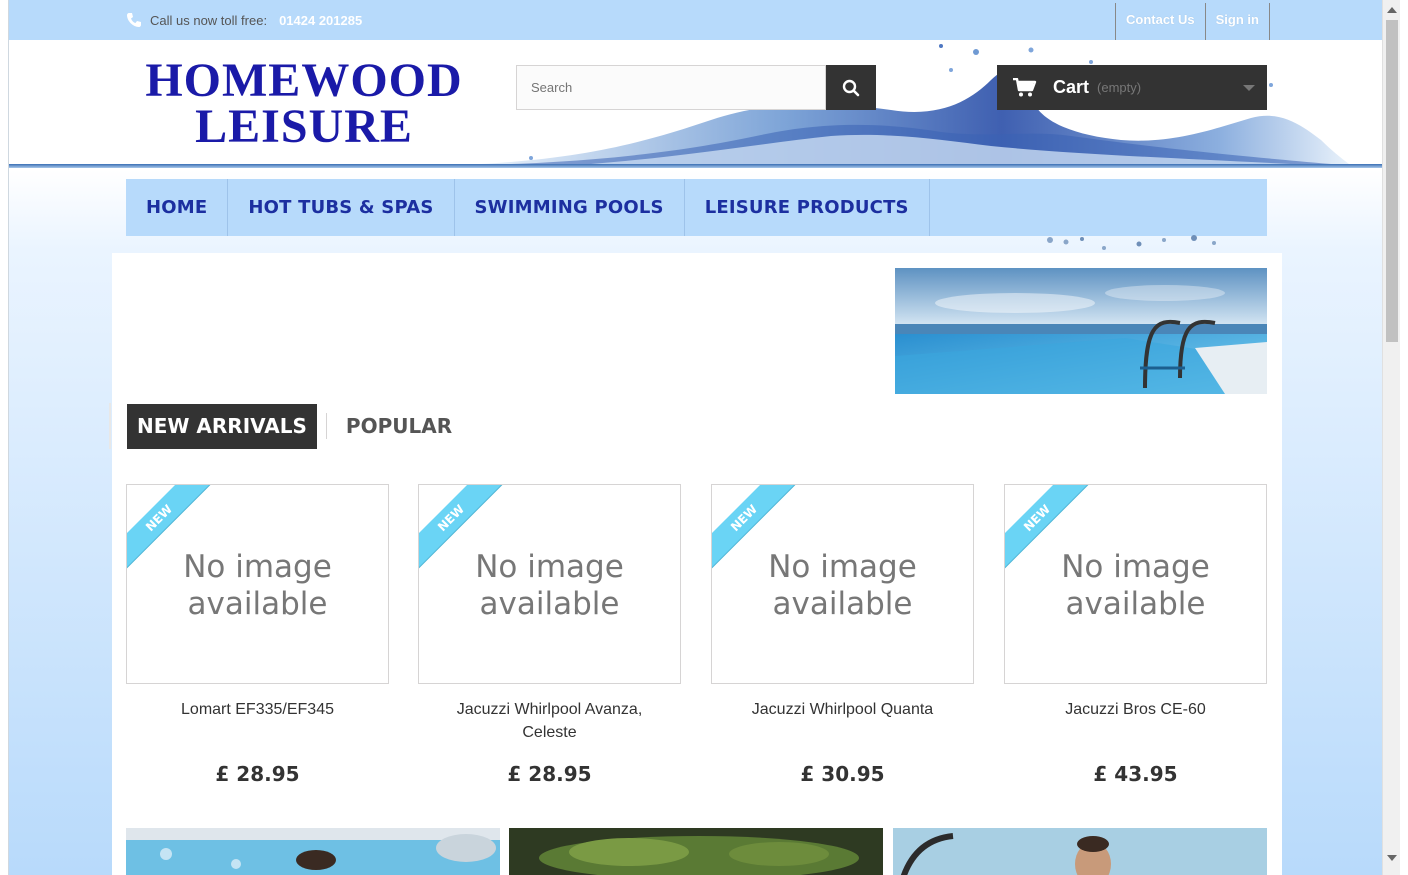  Describe the element at coordinates (570, 207) in the screenshot. I see `nav-item-swimming-pools: SWIMMING POOLS` at that location.